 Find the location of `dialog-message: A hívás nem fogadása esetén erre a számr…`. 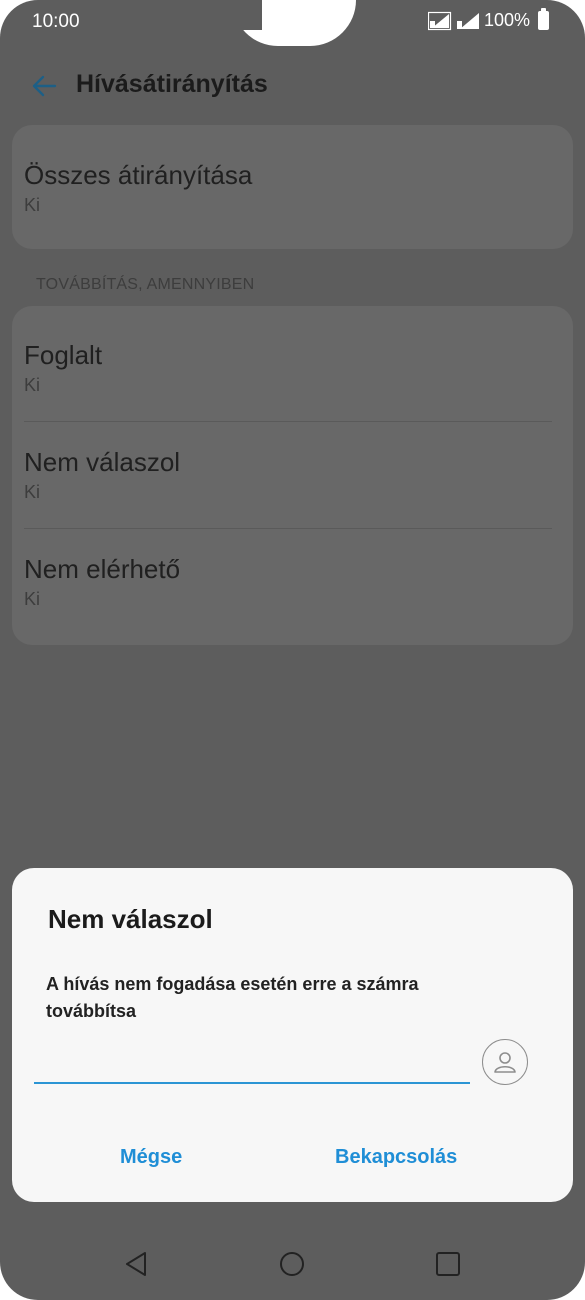

dialog-message: A hívás nem fogadása esetén erre a számr… is located at coordinates (232, 997).